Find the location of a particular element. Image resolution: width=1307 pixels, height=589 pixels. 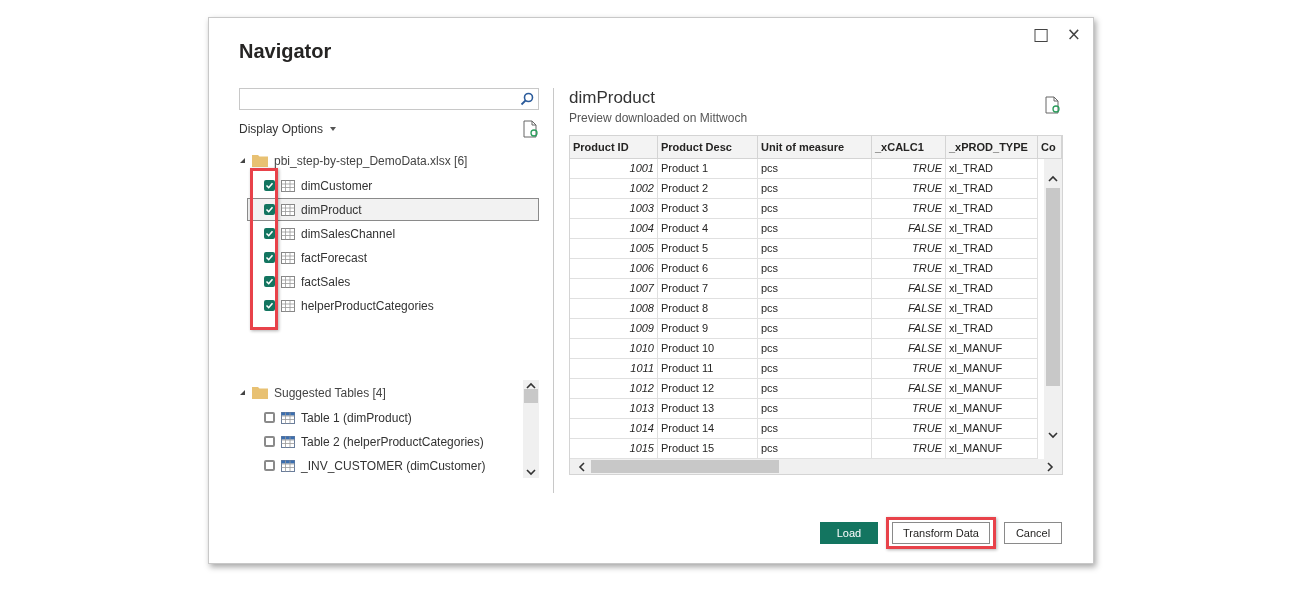

load-button: Load is located at coordinates (849, 533).